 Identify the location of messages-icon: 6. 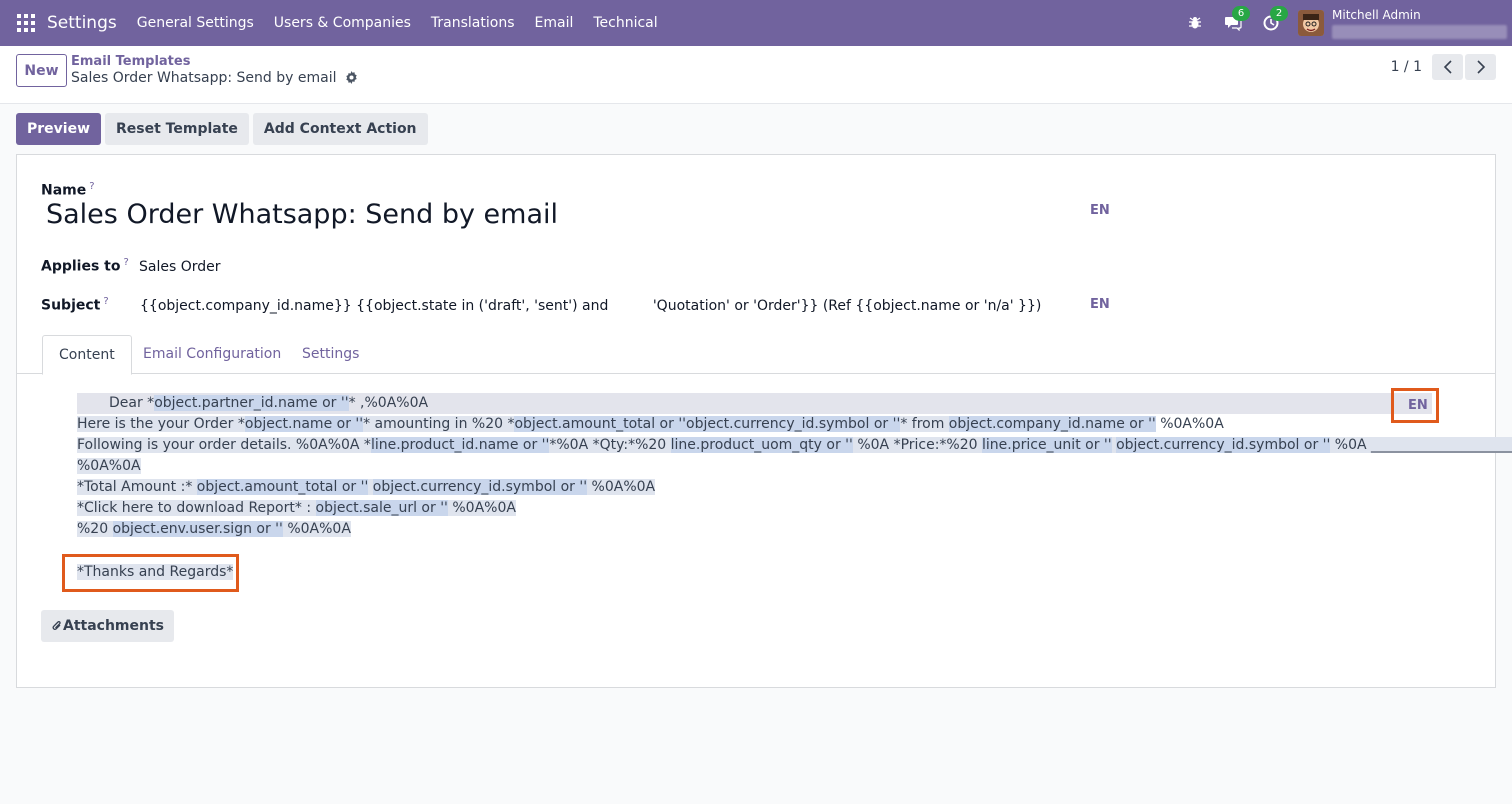
(1236, 20).